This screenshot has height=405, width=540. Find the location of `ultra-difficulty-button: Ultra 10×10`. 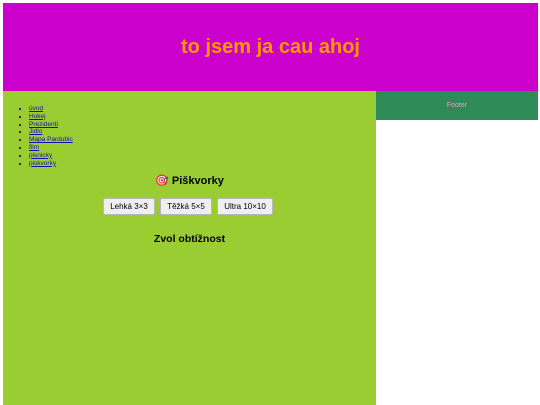

ultra-difficulty-button: Ultra 10×10 is located at coordinates (245, 206).